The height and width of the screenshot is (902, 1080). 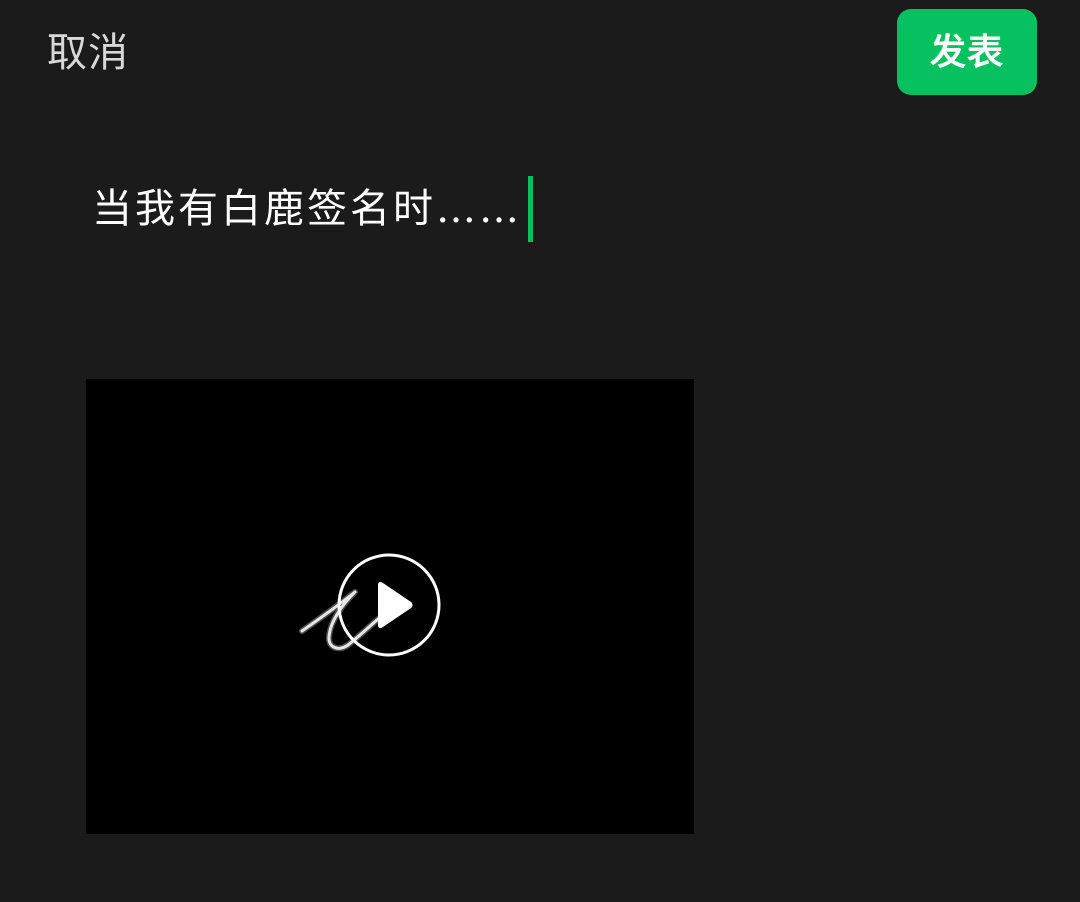 I want to click on publish-button: 发表, so click(x=967, y=52).